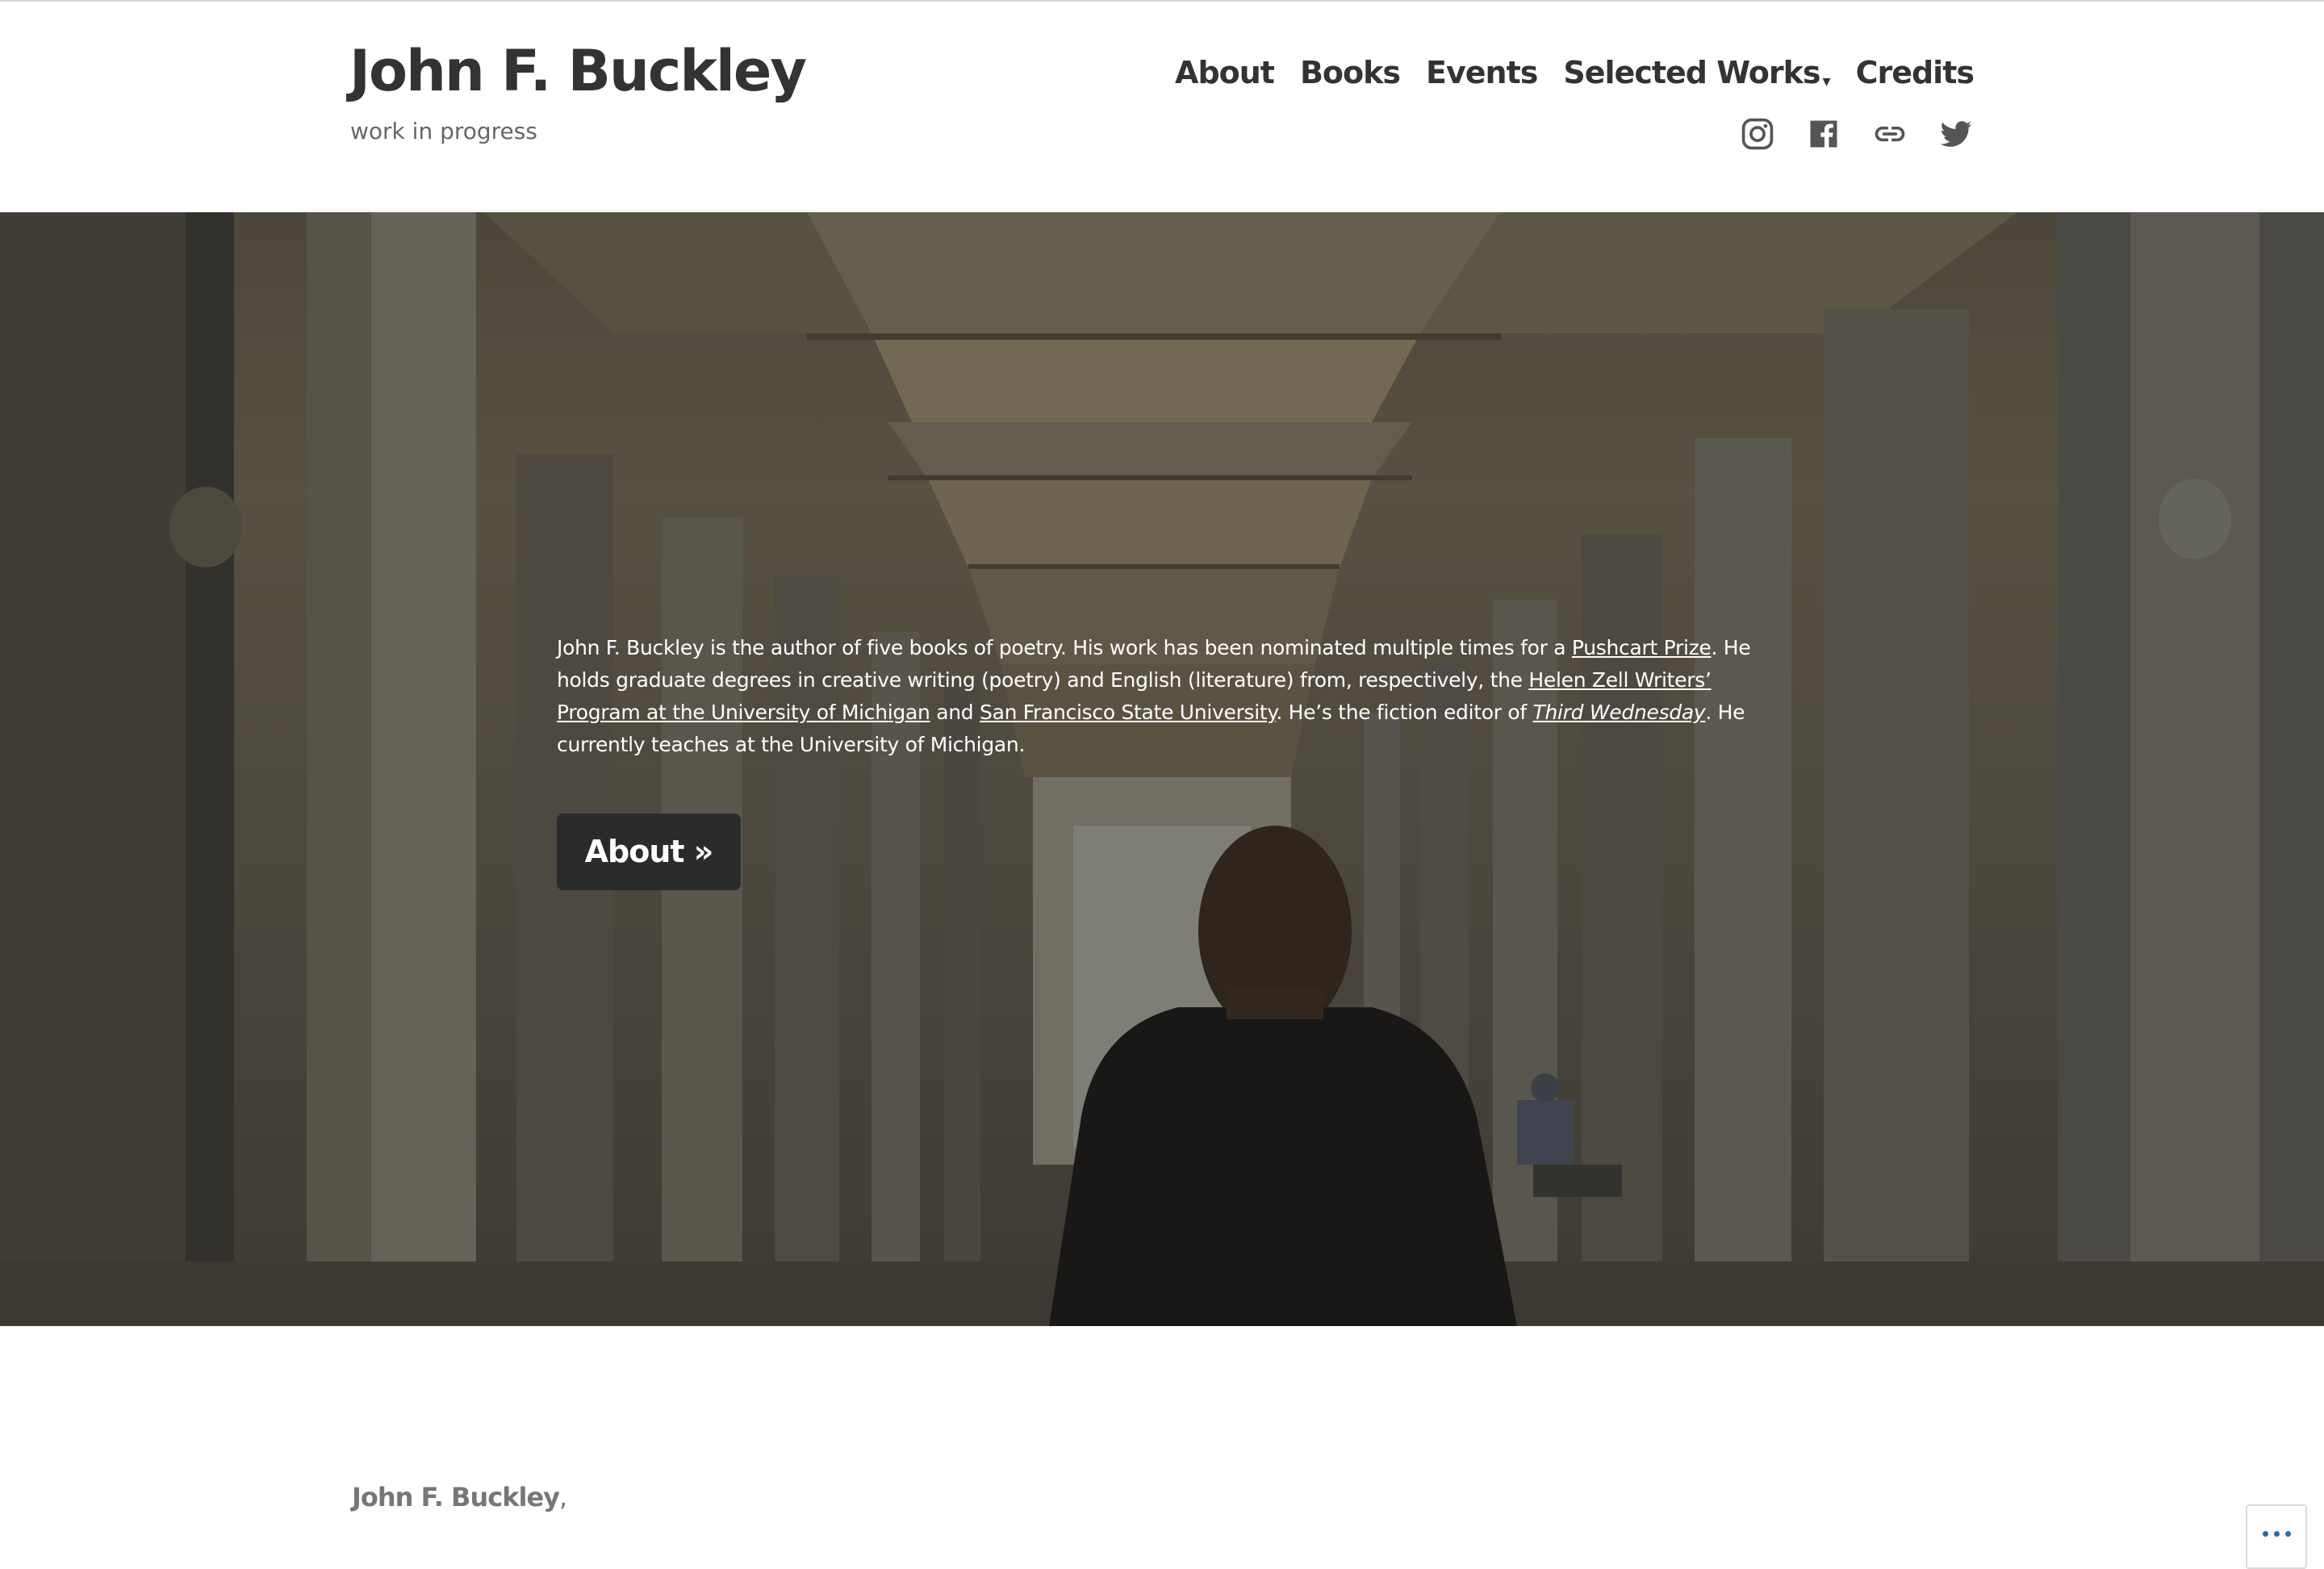 This screenshot has width=2324, height=1569. What do you see at coordinates (1350, 74) in the screenshot?
I see `nav-item-books: Books` at bounding box center [1350, 74].